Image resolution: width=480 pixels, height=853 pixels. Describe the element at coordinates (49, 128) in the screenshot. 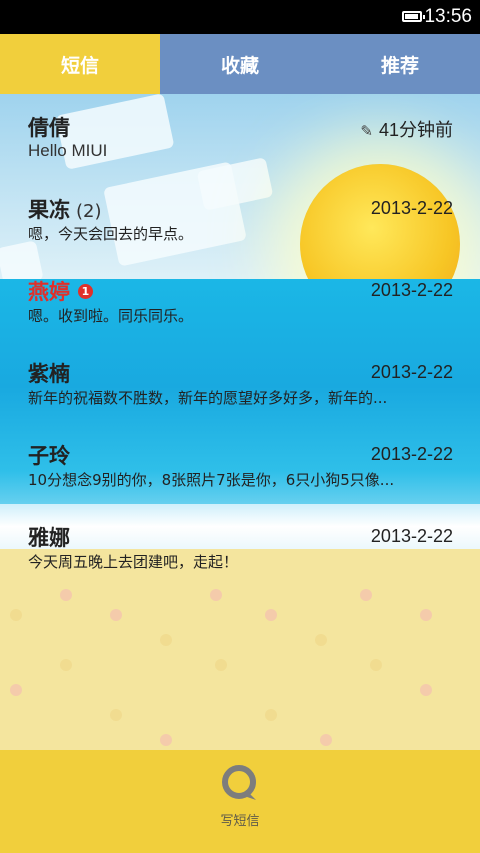

I see `contact-name: 倩倩` at that location.